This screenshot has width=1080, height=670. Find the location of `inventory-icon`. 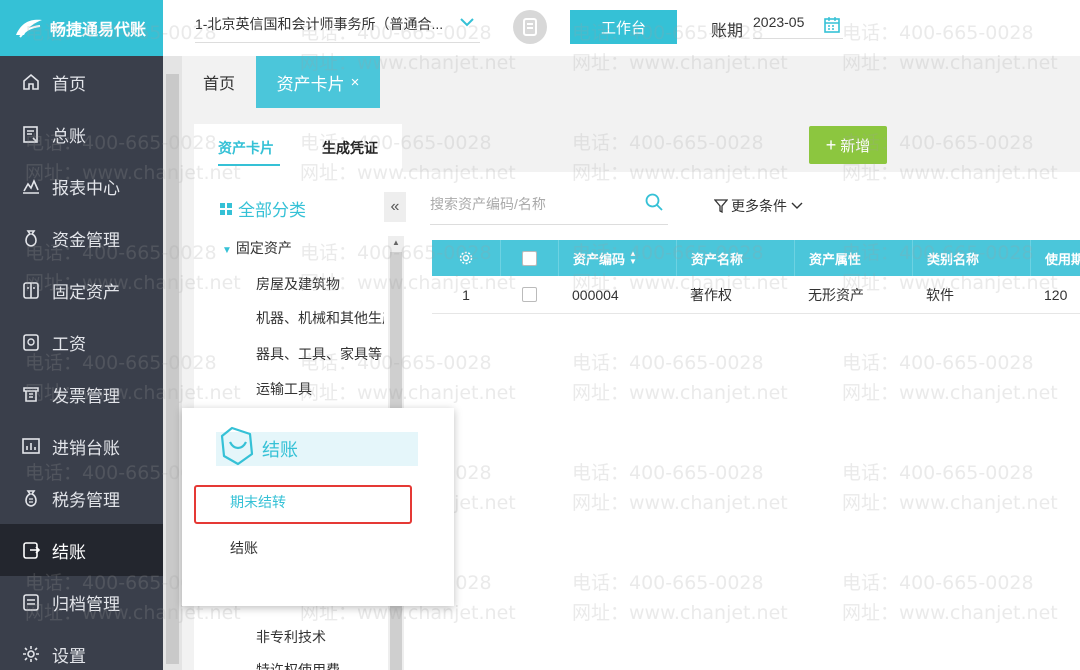

inventory-icon is located at coordinates (31, 446).